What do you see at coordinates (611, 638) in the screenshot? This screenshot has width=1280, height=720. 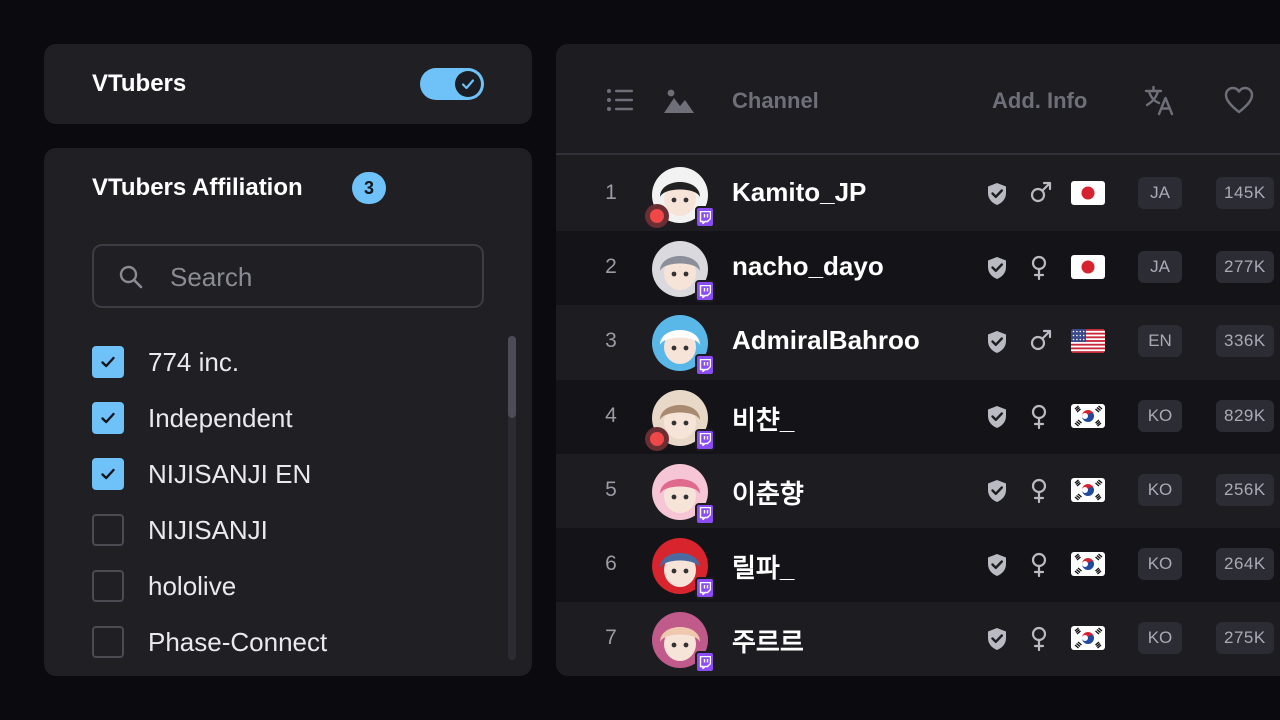 I see `rank-number: 7` at bounding box center [611, 638].